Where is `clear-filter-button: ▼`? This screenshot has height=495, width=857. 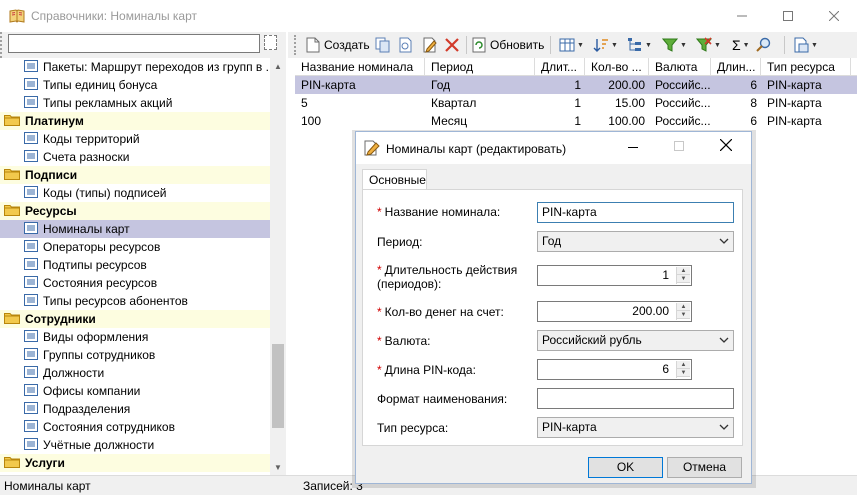 clear-filter-button: ▼ is located at coordinates (708, 45).